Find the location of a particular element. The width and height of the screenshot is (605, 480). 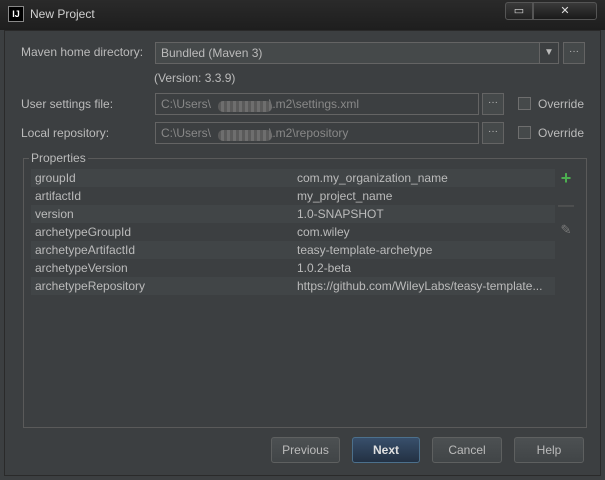

user-settings-label: User settings file: is located at coordinates (67, 104).